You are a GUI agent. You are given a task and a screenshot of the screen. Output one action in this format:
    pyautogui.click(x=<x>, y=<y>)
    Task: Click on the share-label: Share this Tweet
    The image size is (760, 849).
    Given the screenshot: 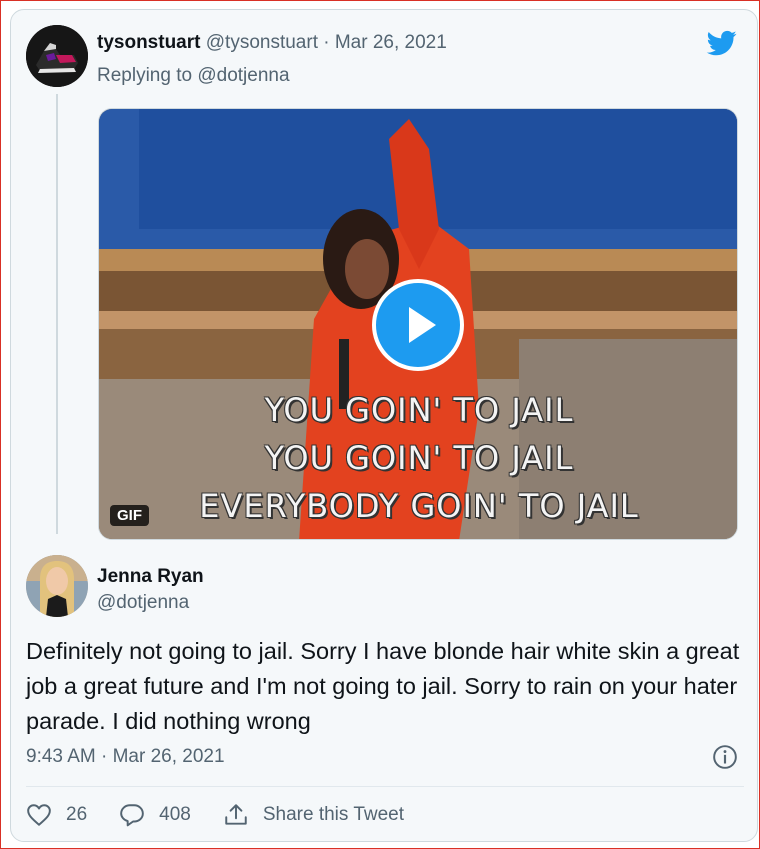 What is the action you would take?
    pyautogui.click(x=333, y=814)
    